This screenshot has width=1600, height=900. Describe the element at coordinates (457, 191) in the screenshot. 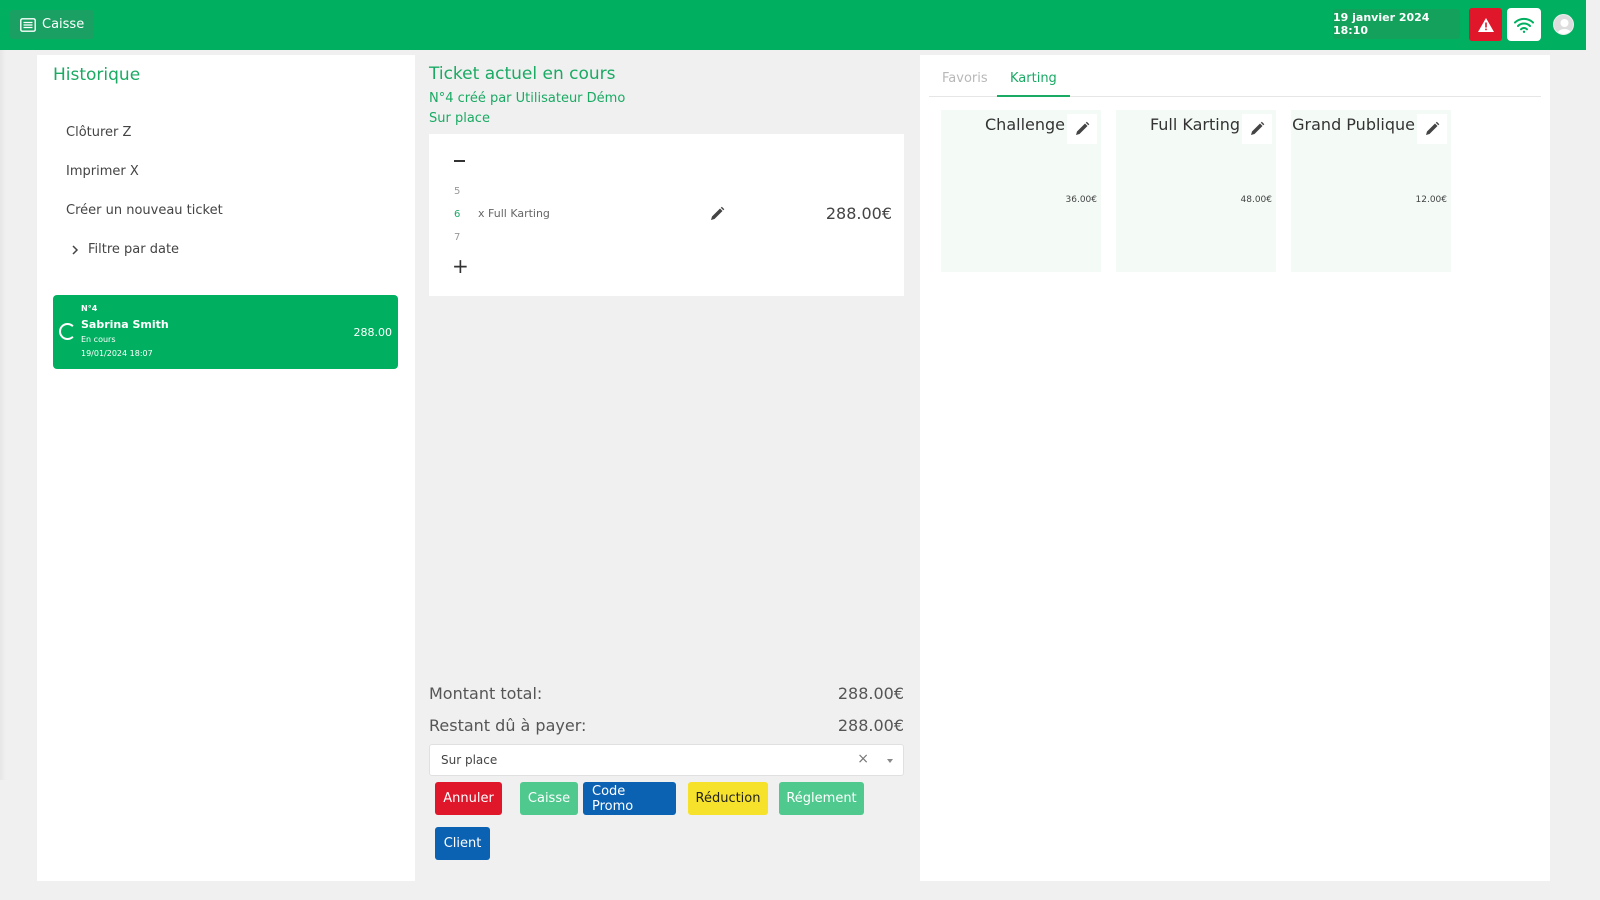

I see `quantity-prev: 5` at that location.